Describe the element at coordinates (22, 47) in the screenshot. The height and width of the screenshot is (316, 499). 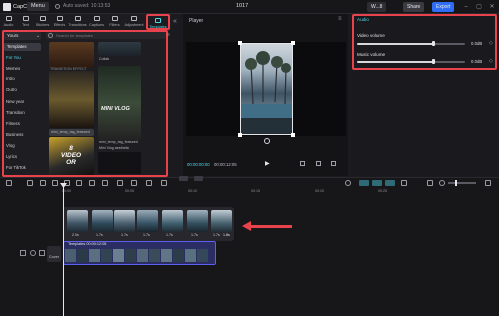
I see `category-templates: Templates` at that location.